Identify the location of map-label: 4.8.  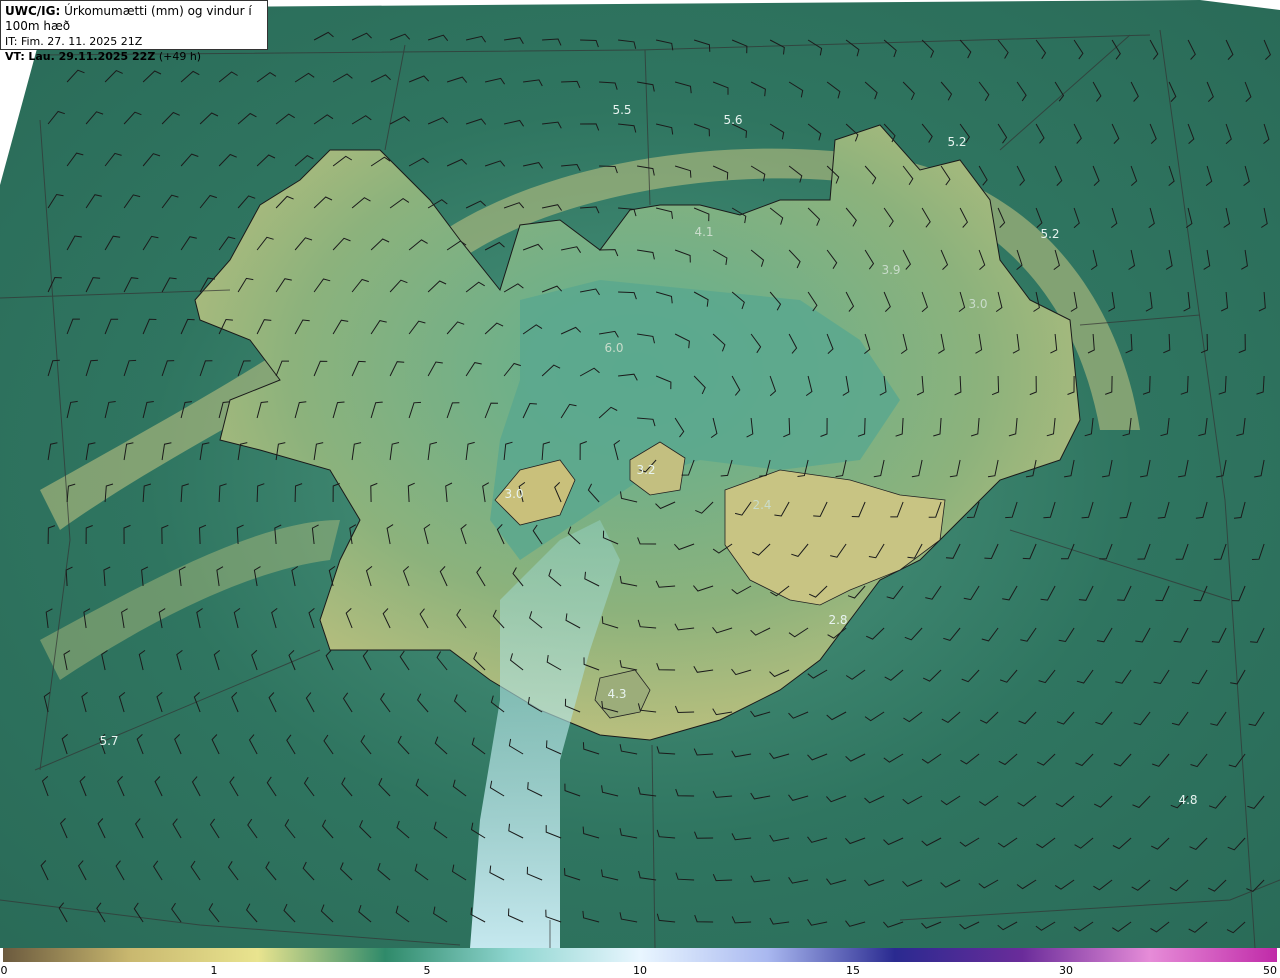
(1188, 800).